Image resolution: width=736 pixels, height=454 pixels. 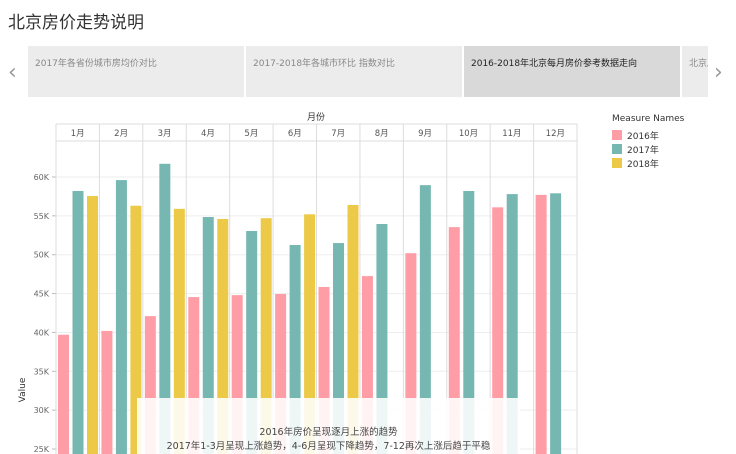 I want to click on month-header: 8月, so click(x=382, y=134).